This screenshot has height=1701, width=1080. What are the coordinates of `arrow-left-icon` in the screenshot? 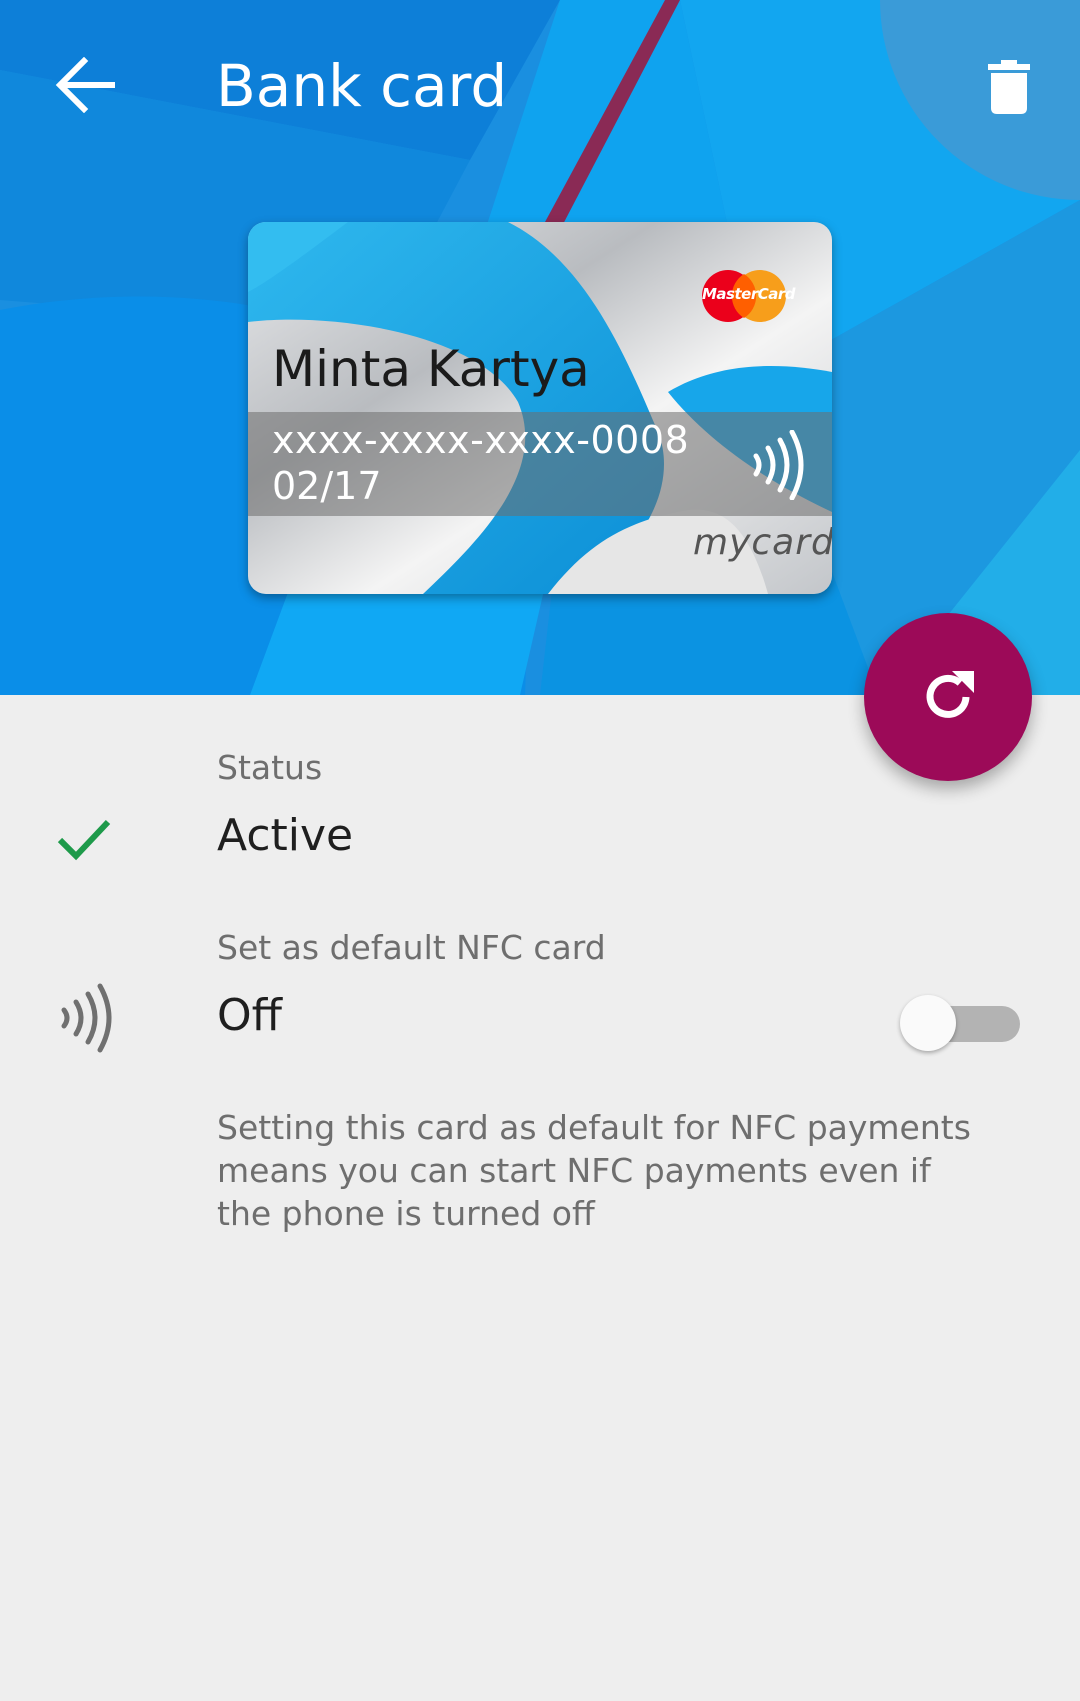 It's located at (85, 85).